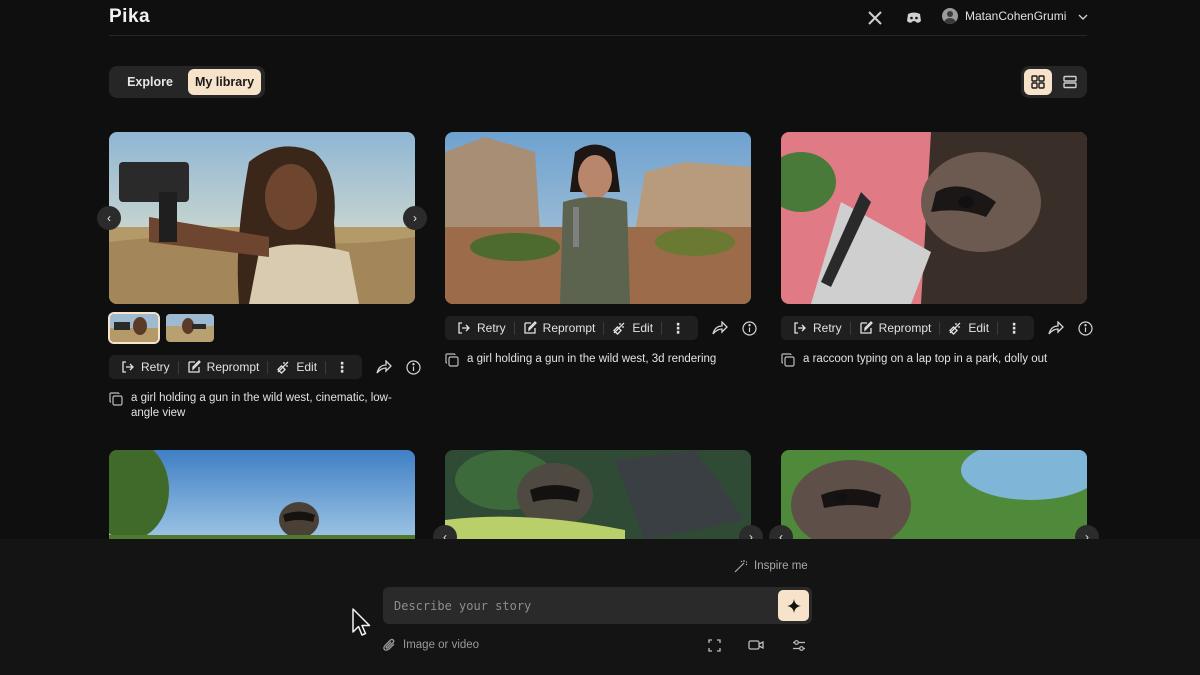 Image resolution: width=1200 pixels, height=675 pixels. Describe the element at coordinates (598, 218) in the screenshot. I see `video-card-2-preview` at that location.